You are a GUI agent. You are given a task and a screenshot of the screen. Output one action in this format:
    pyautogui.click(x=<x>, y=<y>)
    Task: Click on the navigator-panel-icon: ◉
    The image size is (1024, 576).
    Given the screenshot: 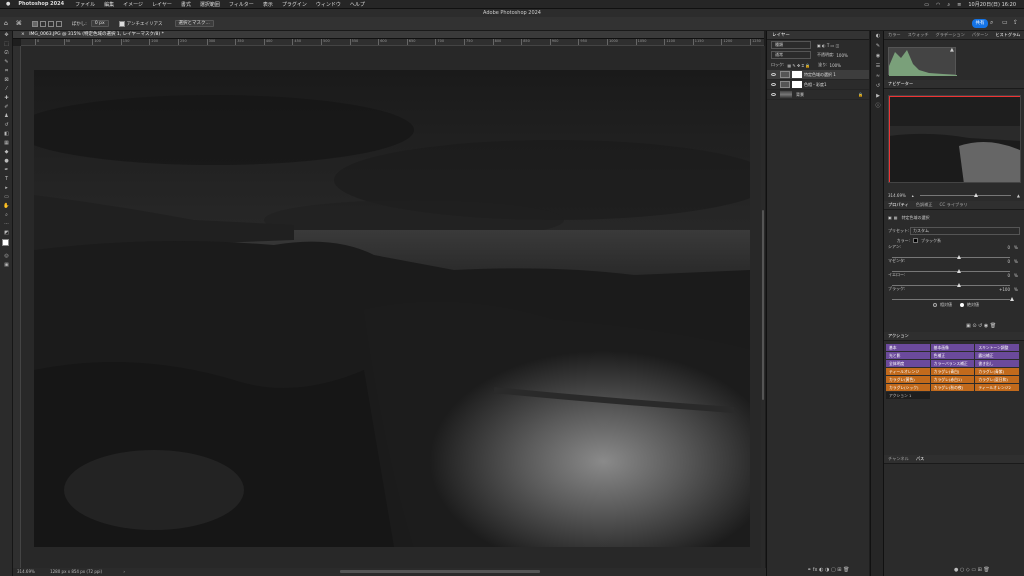 What is the action you would take?
    pyautogui.click(x=878, y=56)
    